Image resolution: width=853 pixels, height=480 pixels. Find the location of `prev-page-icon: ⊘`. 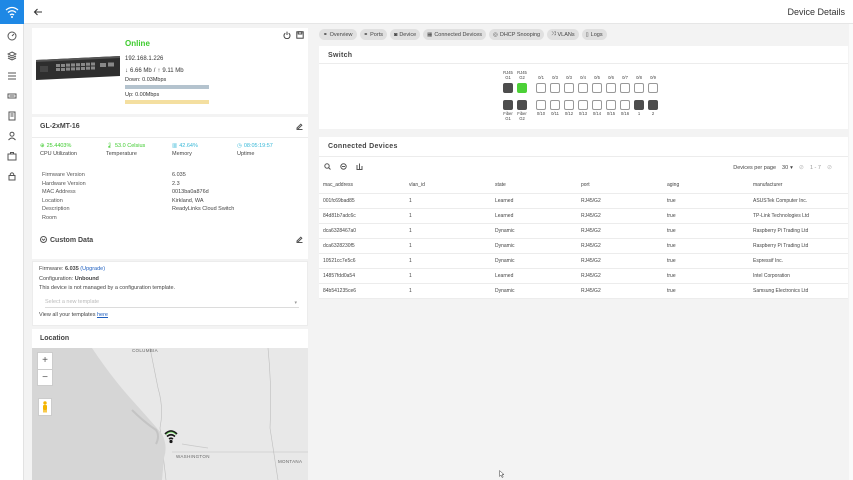

prev-page-icon: ⊘ is located at coordinates (801, 167).